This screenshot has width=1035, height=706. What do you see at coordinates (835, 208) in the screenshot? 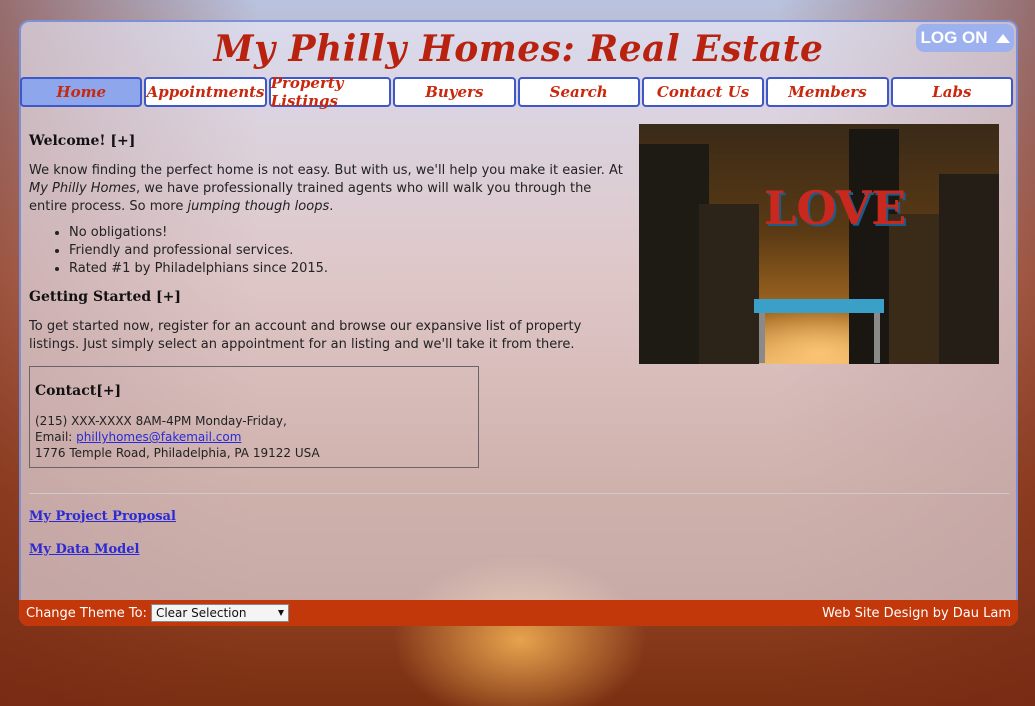
I see `love-sign: LOVE` at bounding box center [835, 208].